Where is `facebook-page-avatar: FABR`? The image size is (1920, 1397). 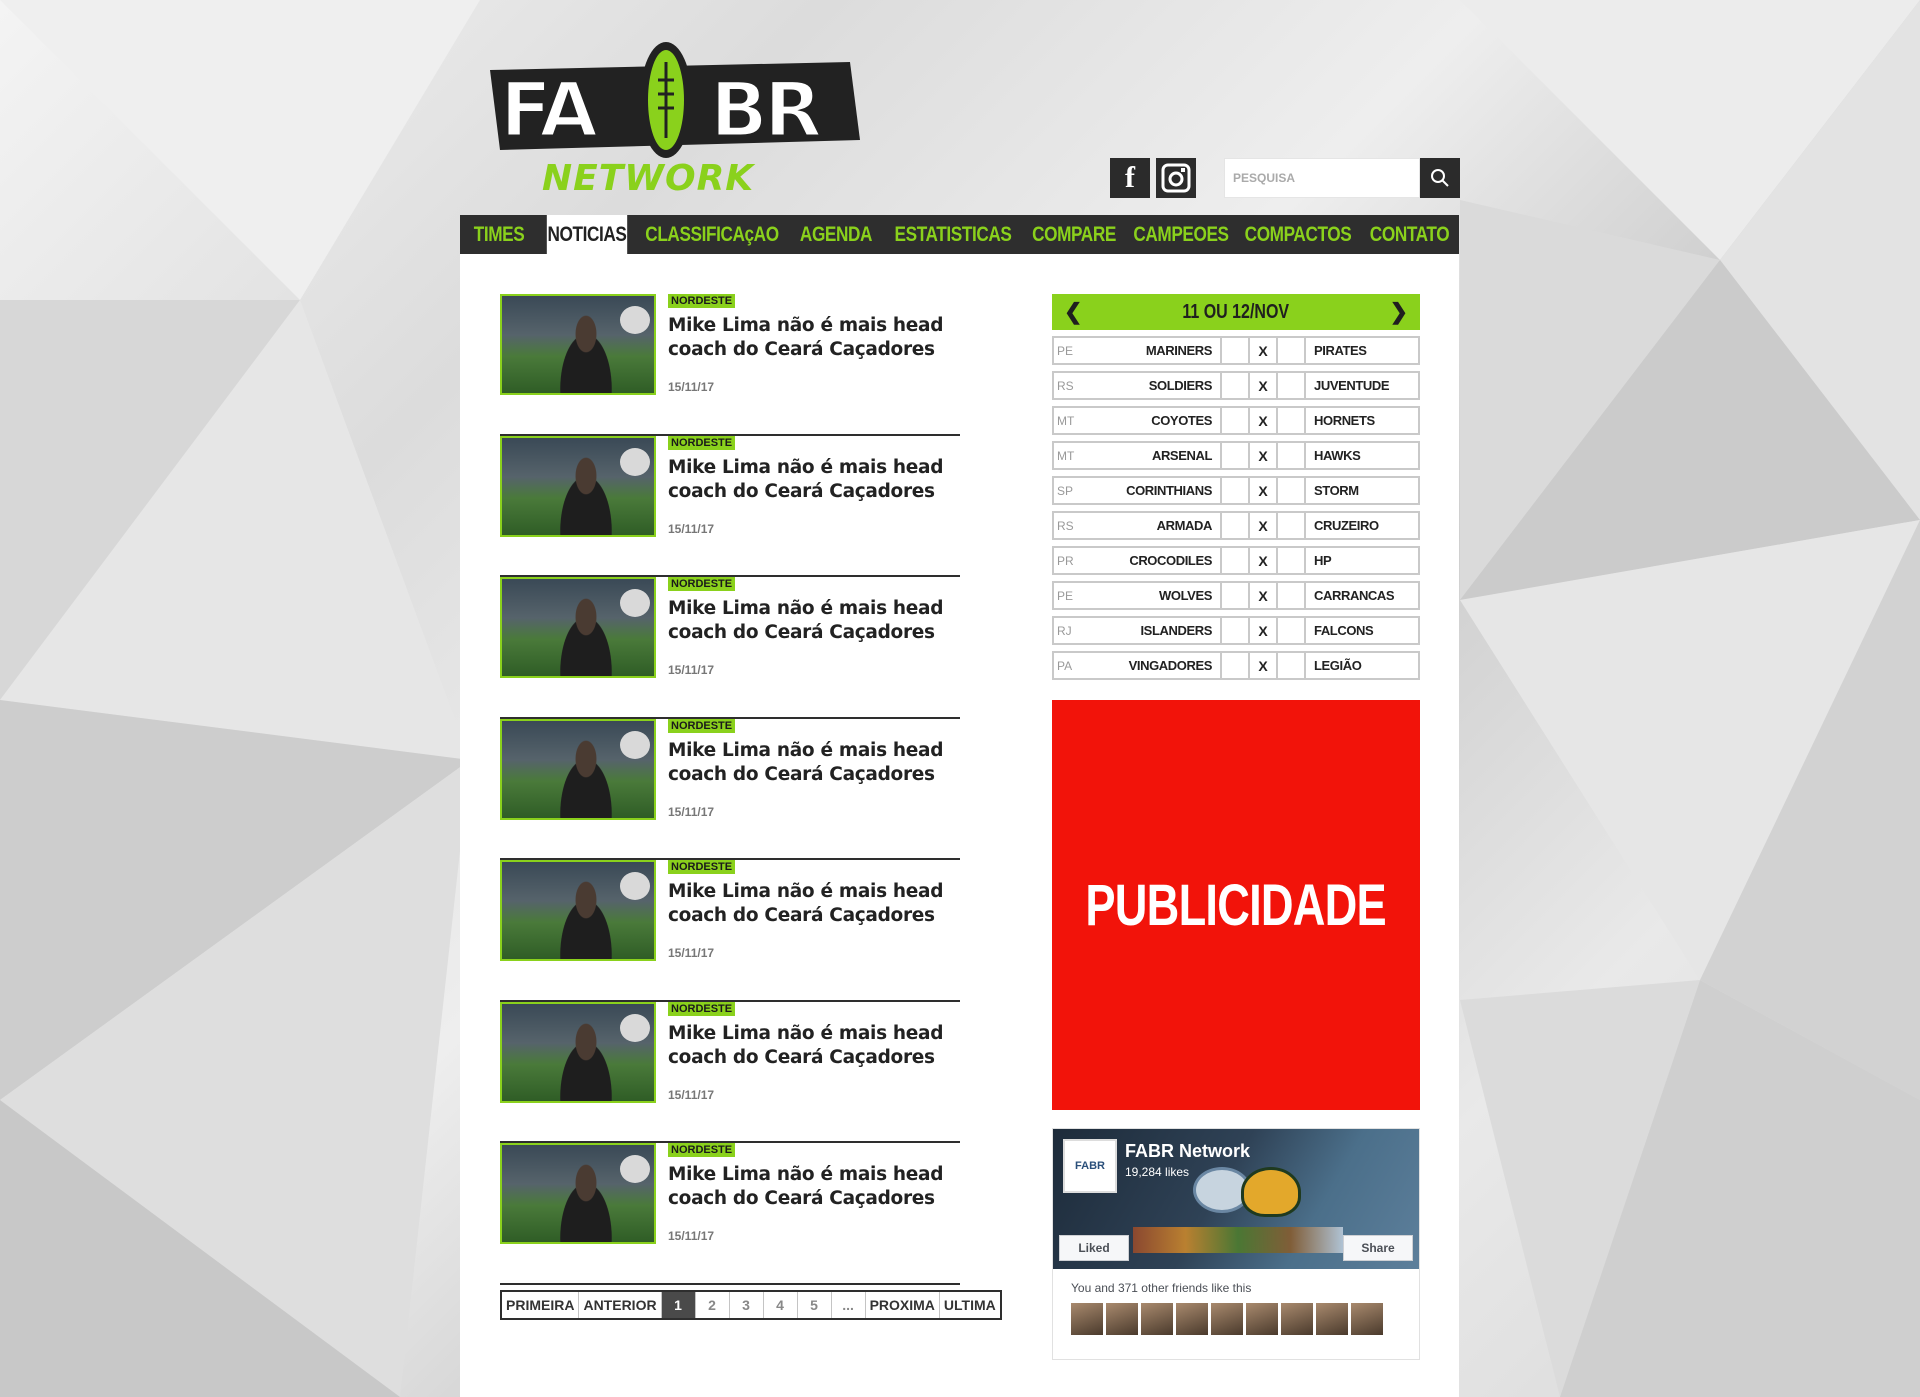 facebook-page-avatar: FABR is located at coordinates (1090, 1166).